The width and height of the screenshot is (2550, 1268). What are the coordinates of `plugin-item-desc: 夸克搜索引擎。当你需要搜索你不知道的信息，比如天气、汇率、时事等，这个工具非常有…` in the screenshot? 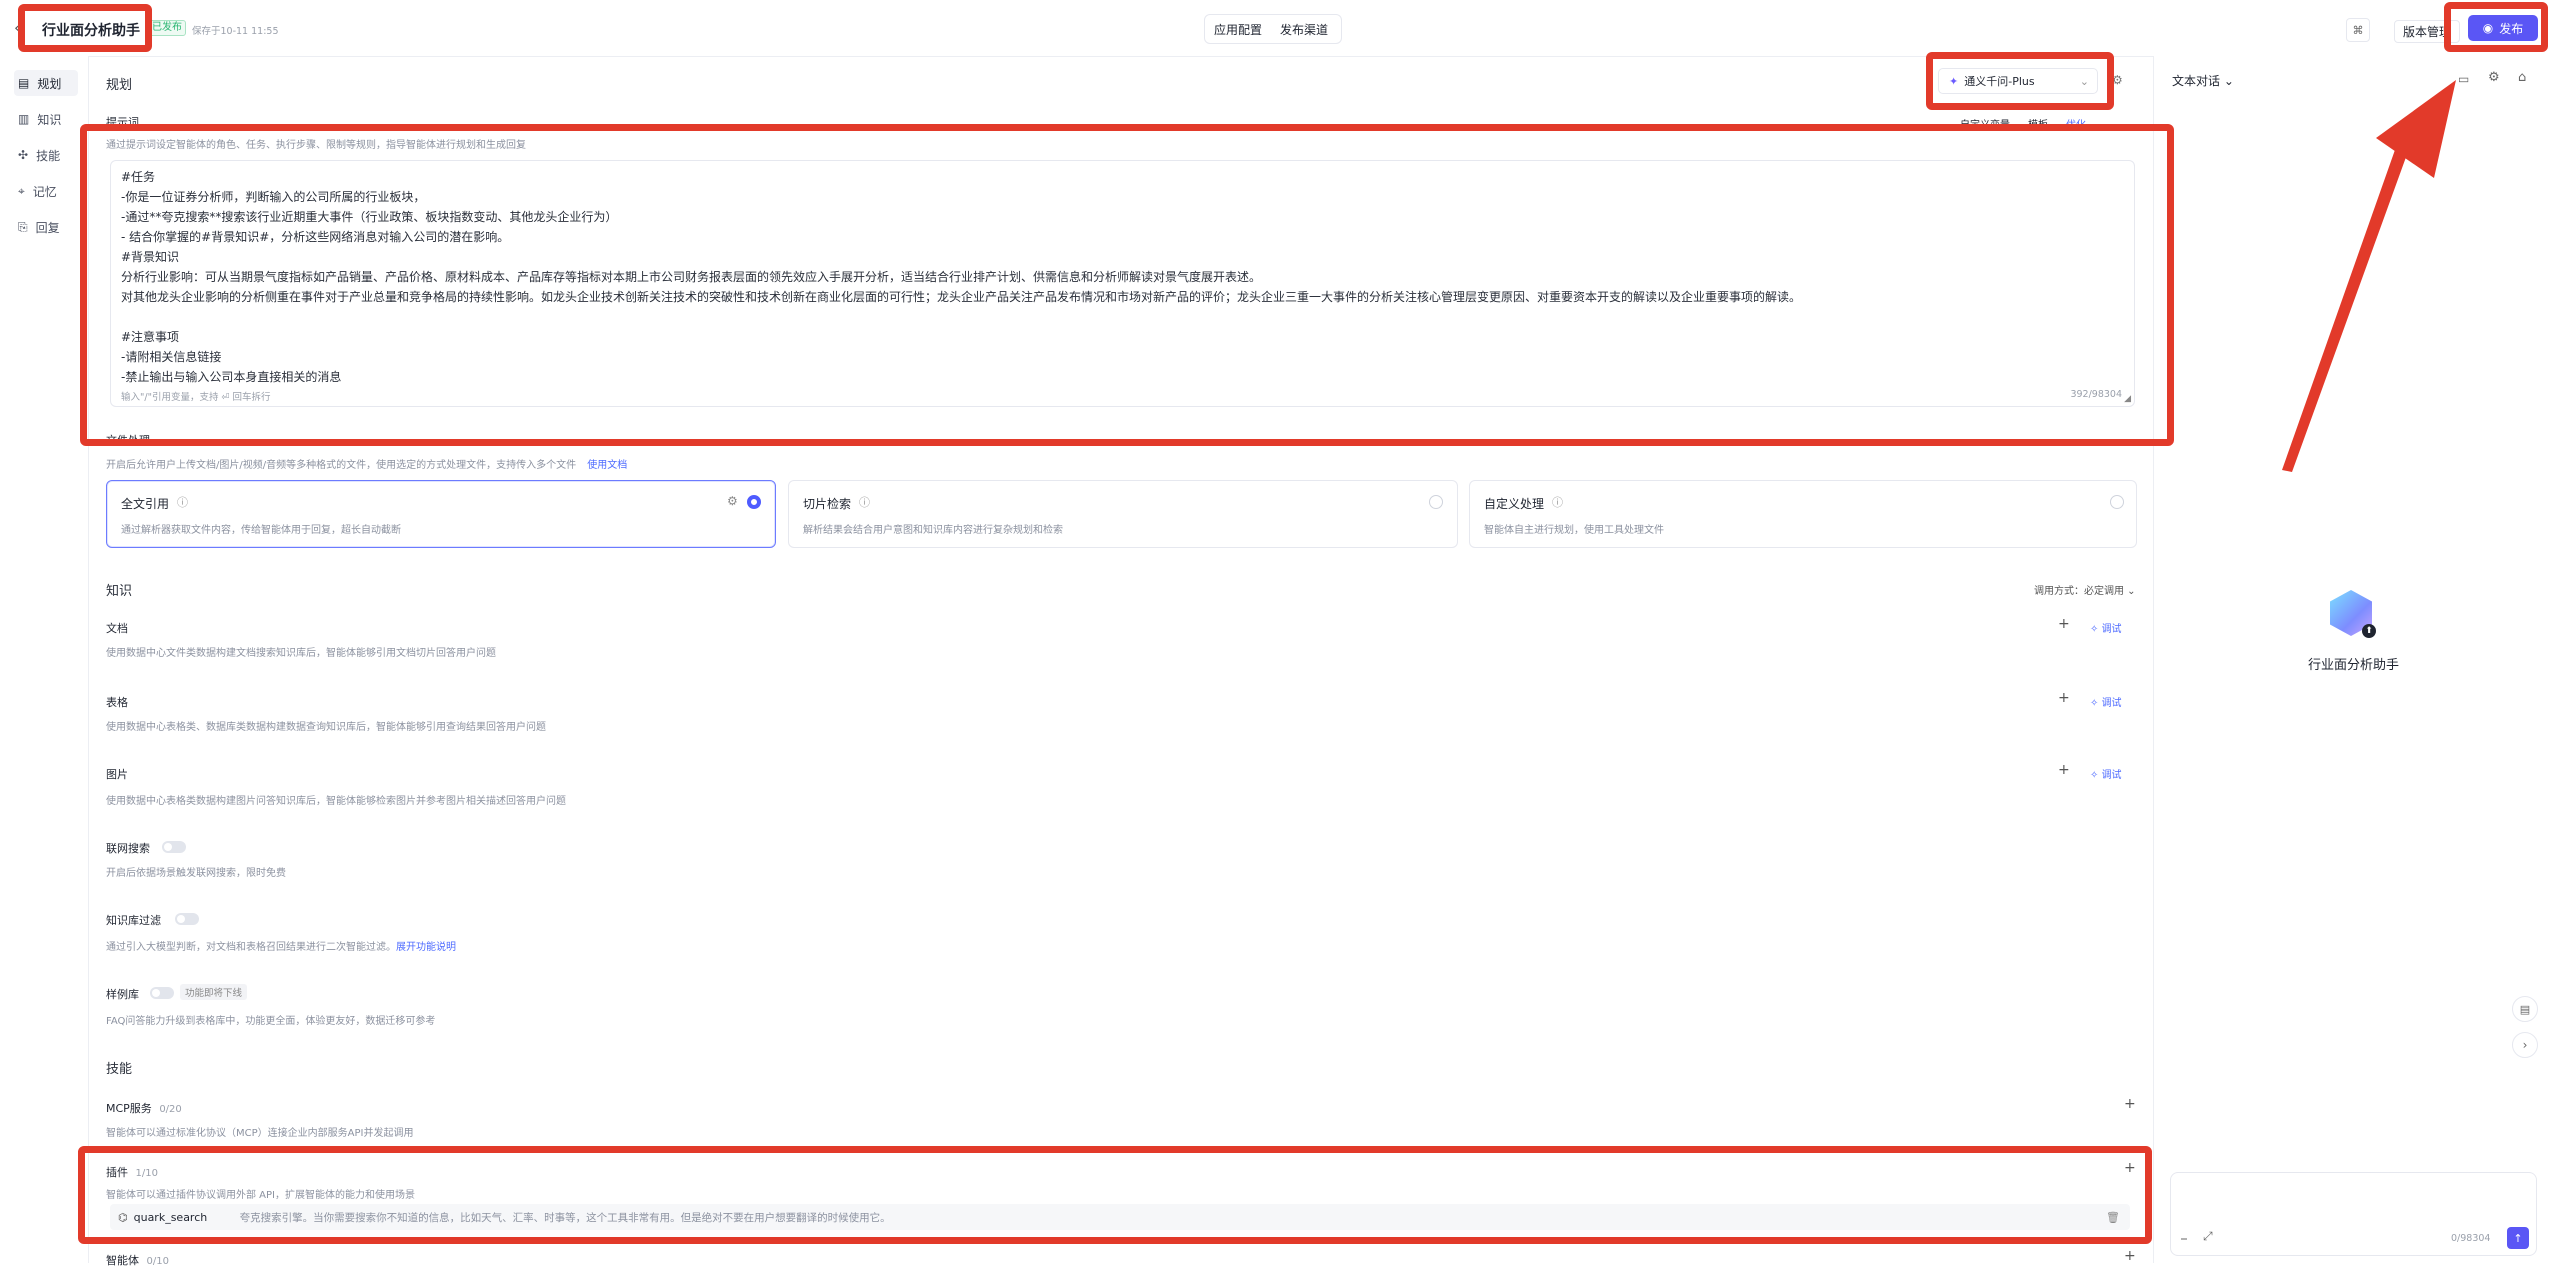 It's located at (565, 1217).